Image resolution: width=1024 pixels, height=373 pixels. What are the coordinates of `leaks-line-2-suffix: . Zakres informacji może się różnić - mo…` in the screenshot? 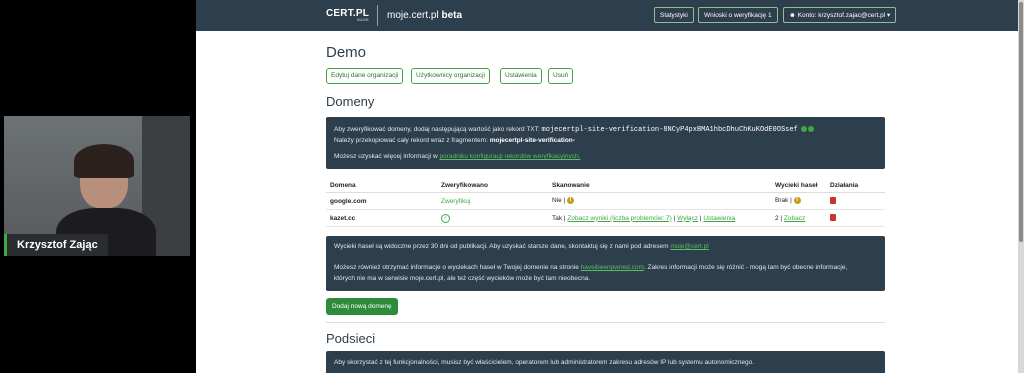 It's located at (745, 267).